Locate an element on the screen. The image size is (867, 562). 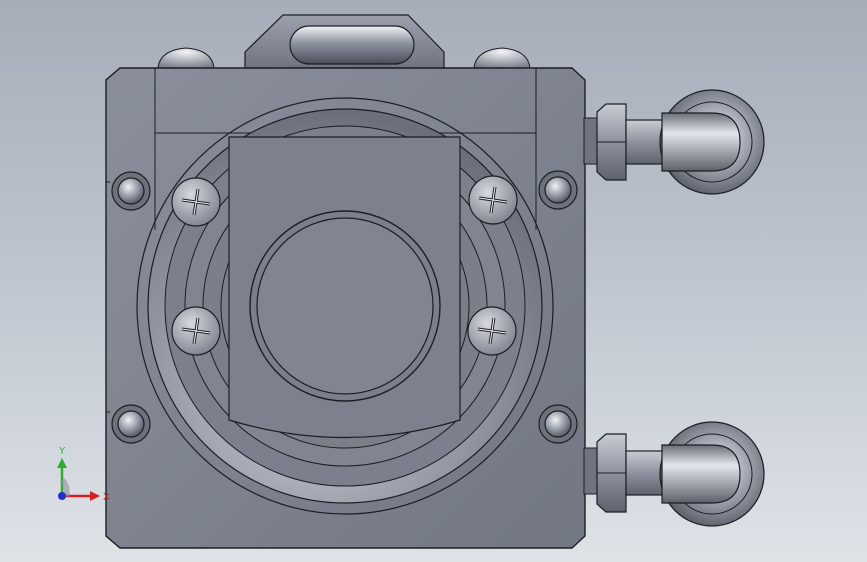
y-axis-label: Y is located at coordinates (62, 451).